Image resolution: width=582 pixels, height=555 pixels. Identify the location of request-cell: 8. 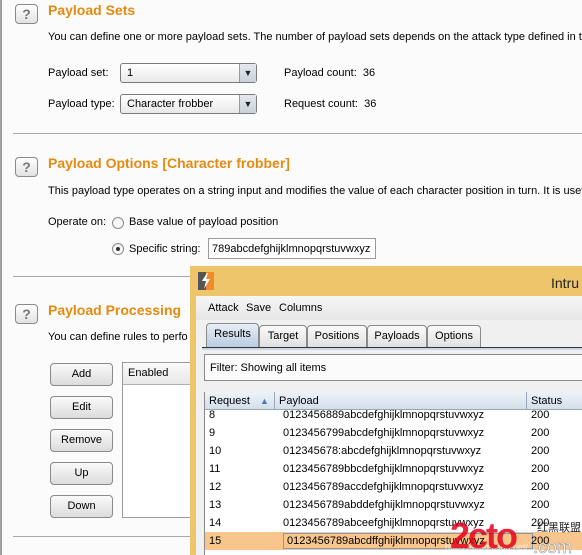
(212, 415).